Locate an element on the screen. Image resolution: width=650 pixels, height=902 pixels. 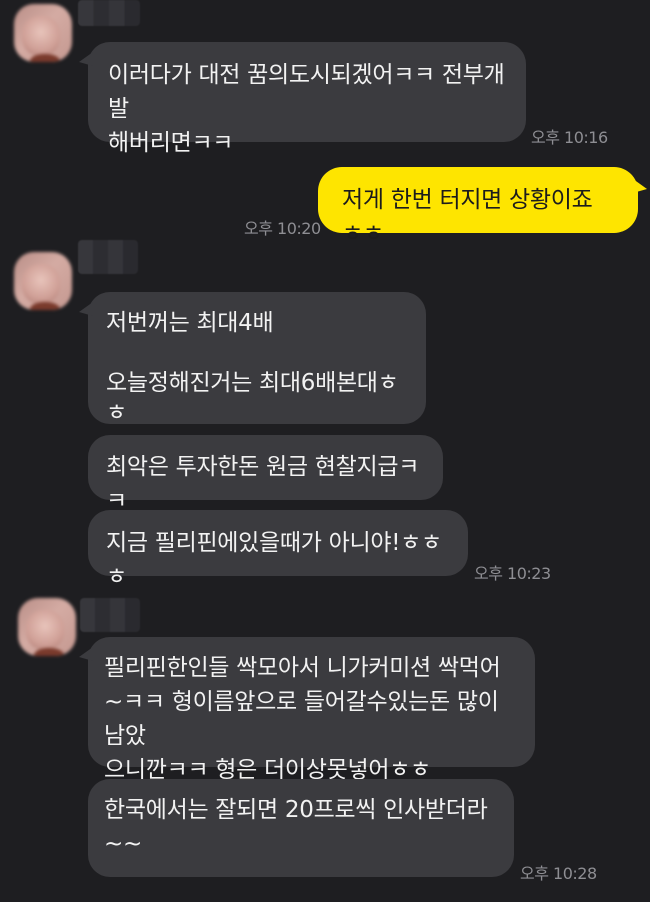
message-bubble: 한국에서는 잘되면 20프로씩 인사받더라 ~~ is located at coordinates (301, 828).